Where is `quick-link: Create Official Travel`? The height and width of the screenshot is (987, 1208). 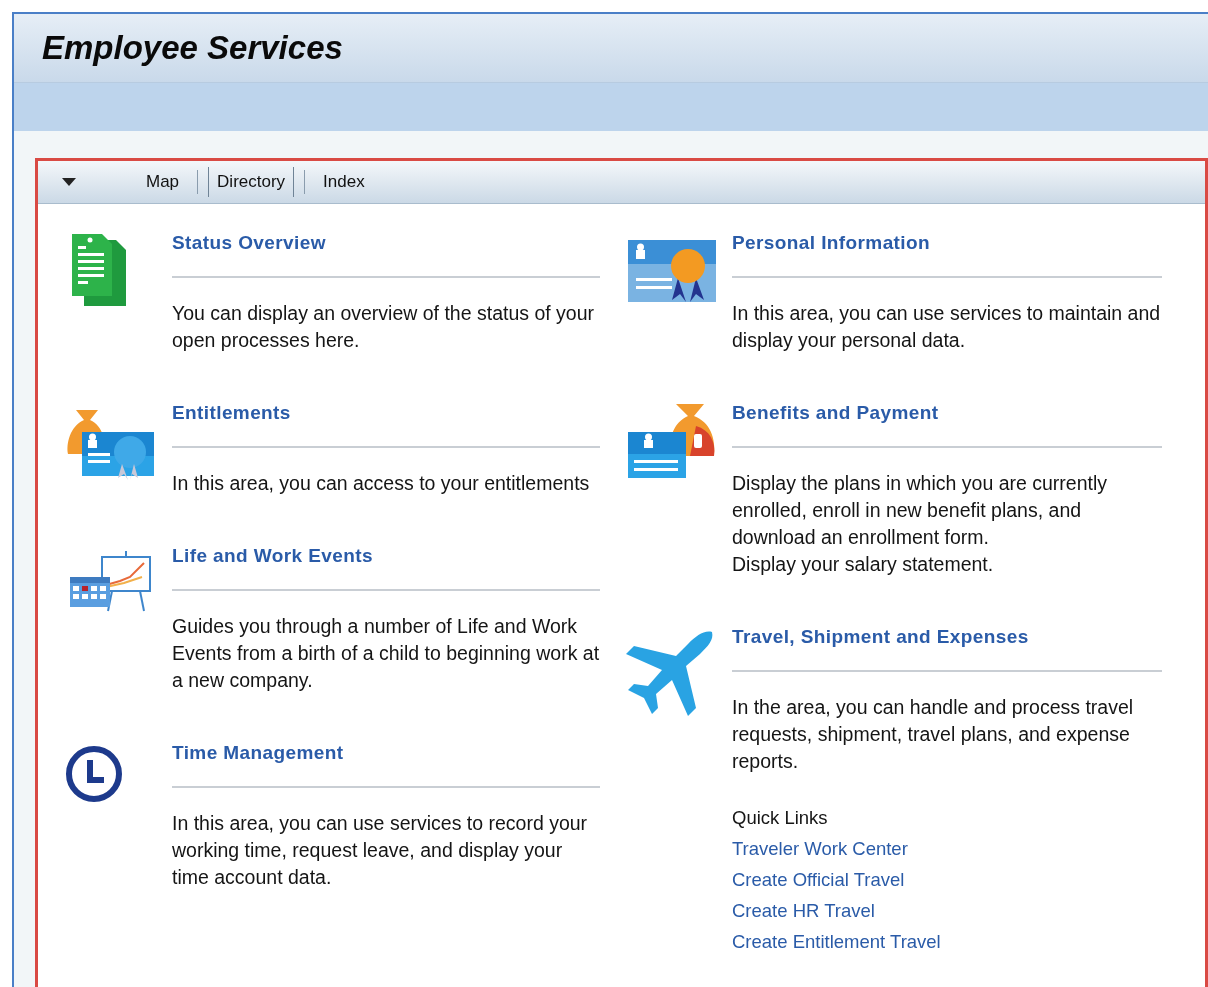
quick-link: Create Official Travel is located at coordinates (947, 879).